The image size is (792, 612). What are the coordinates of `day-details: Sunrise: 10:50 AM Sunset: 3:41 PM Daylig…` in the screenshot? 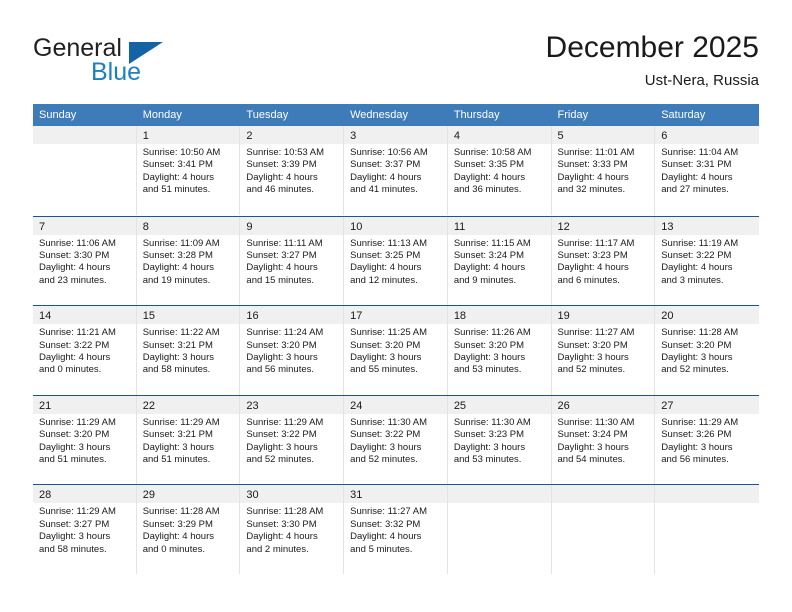 It's located at (188, 170).